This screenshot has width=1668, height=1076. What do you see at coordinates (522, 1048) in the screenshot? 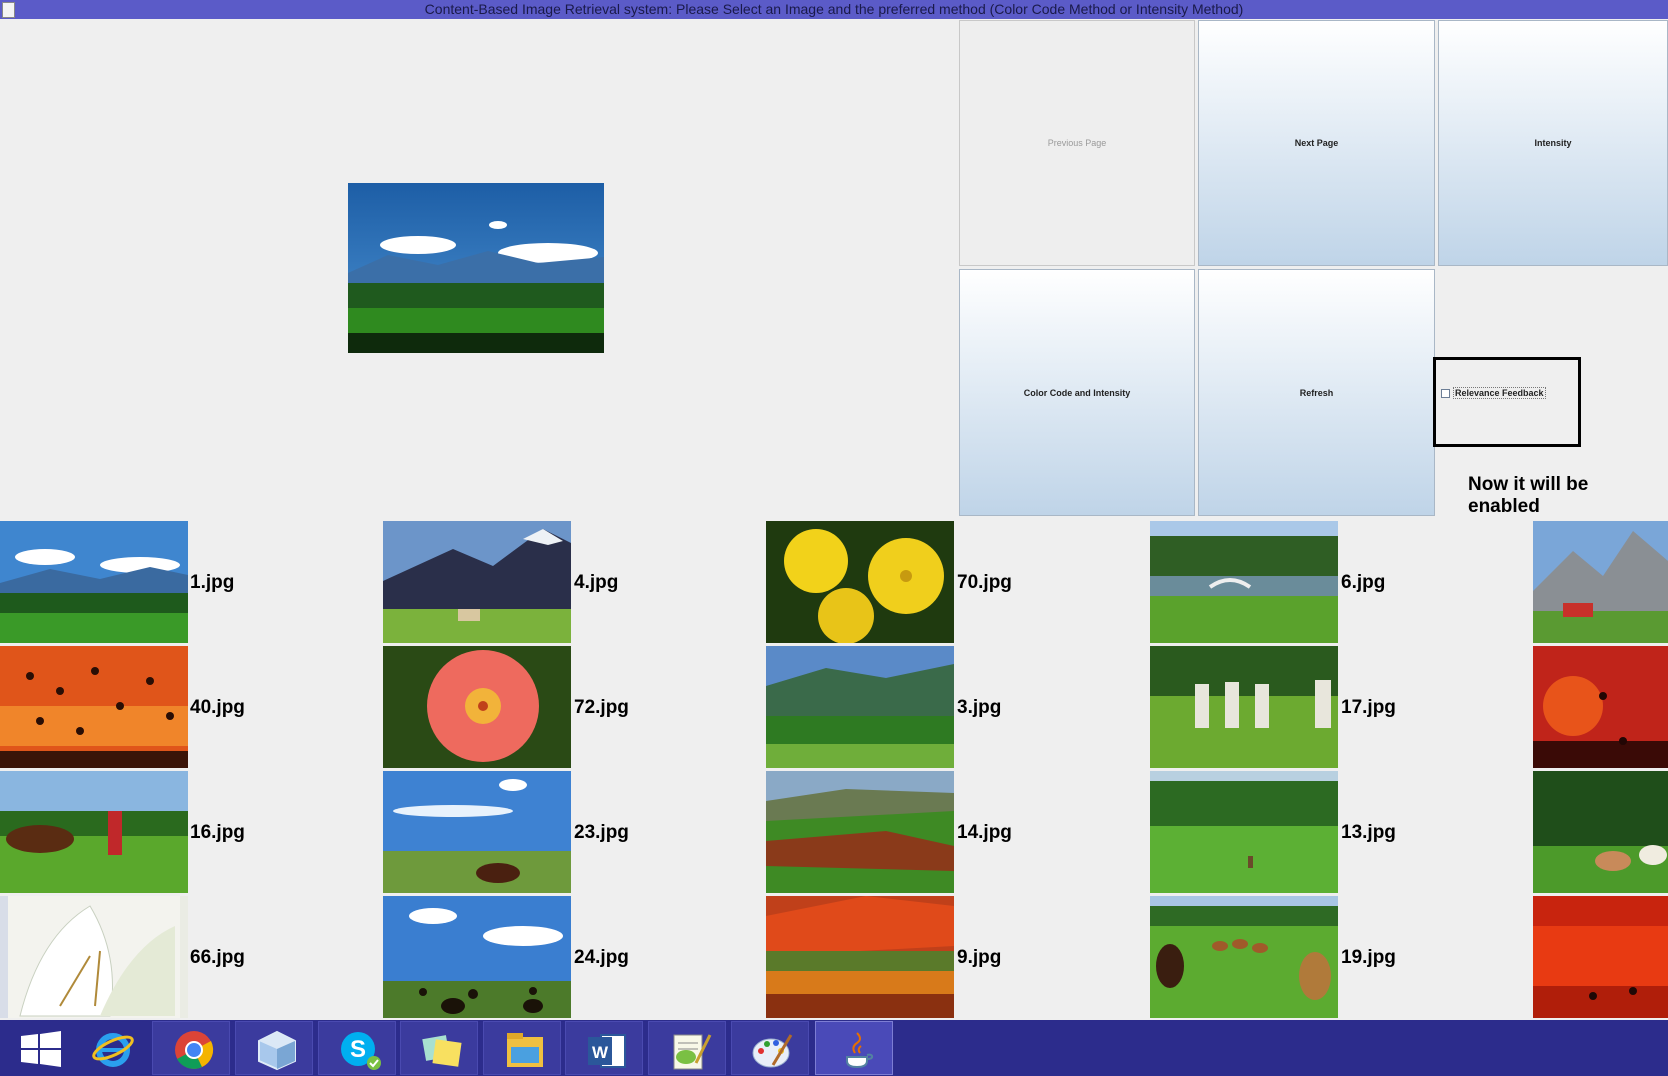
I see `file-explorer-icon` at bounding box center [522, 1048].